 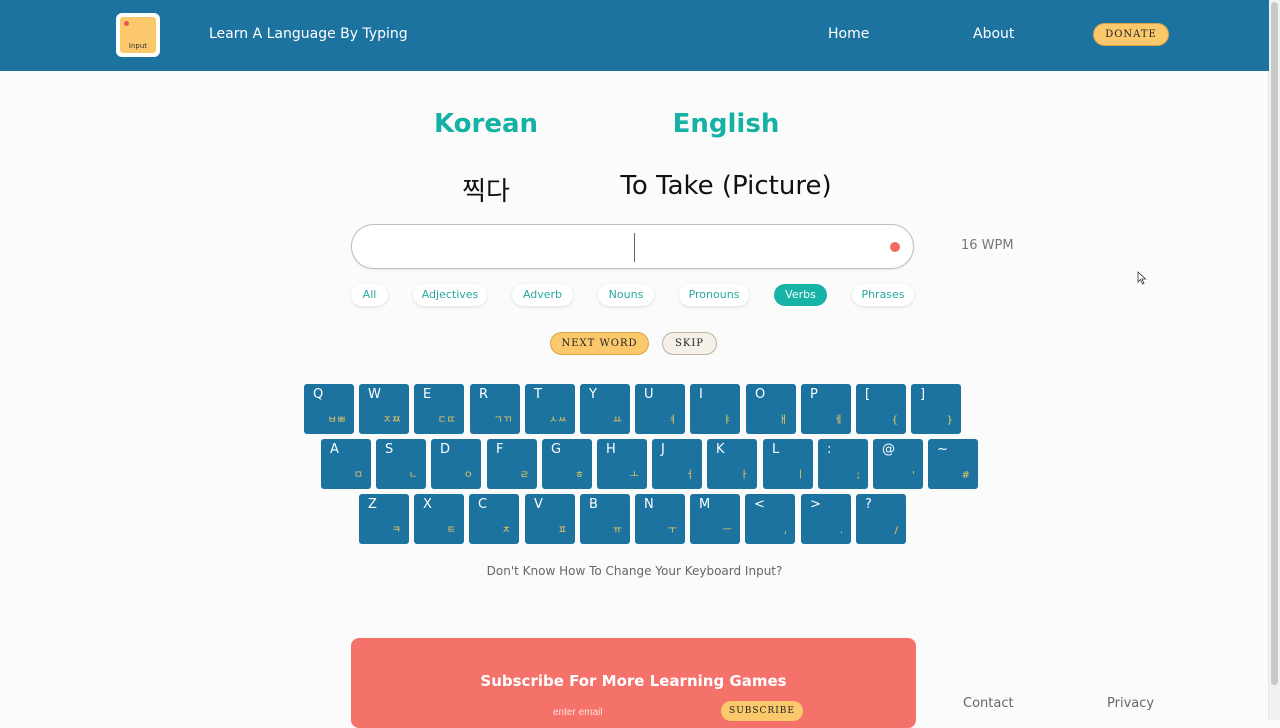 What do you see at coordinates (936, 409) in the screenshot?
I see `key-0-11: ]}` at bounding box center [936, 409].